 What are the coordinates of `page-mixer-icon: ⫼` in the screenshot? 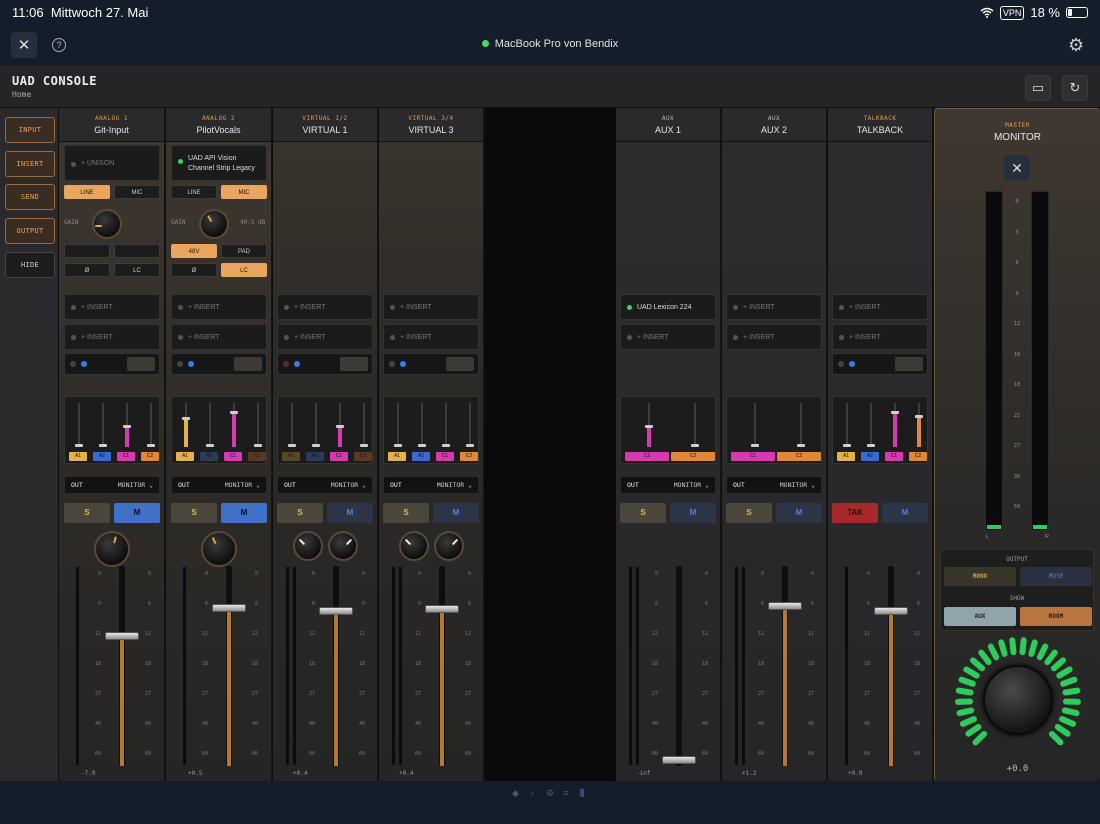 It's located at (582, 793).